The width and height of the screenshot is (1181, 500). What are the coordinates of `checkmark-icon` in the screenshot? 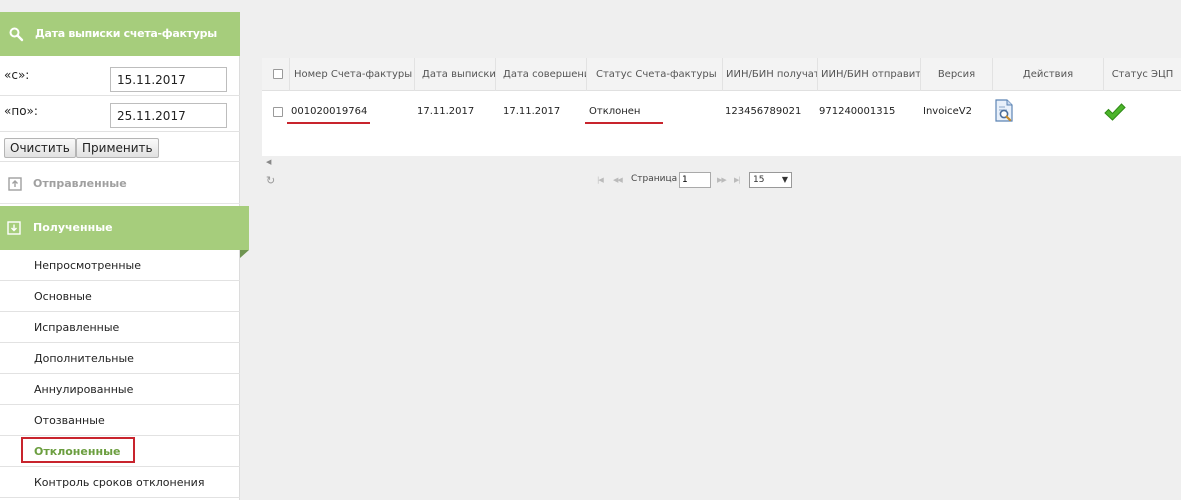 It's located at (1115, 112).